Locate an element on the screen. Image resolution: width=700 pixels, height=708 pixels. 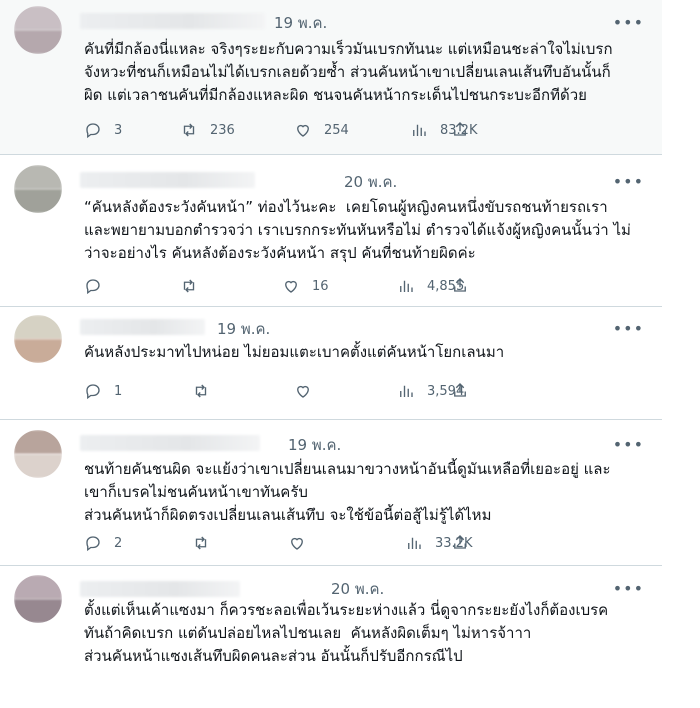
reply-button is located at coordinates (99, 286).